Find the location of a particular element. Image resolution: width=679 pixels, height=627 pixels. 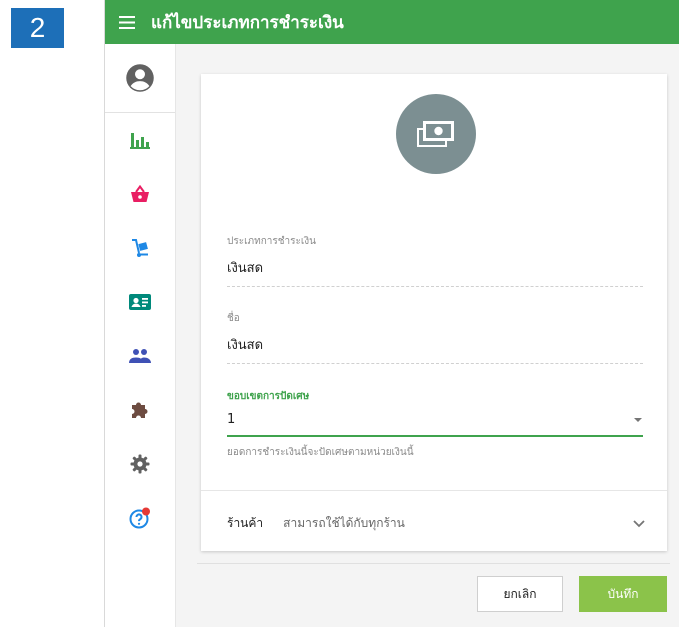

sidebar-item-employees is located at coordinates (140, 302).